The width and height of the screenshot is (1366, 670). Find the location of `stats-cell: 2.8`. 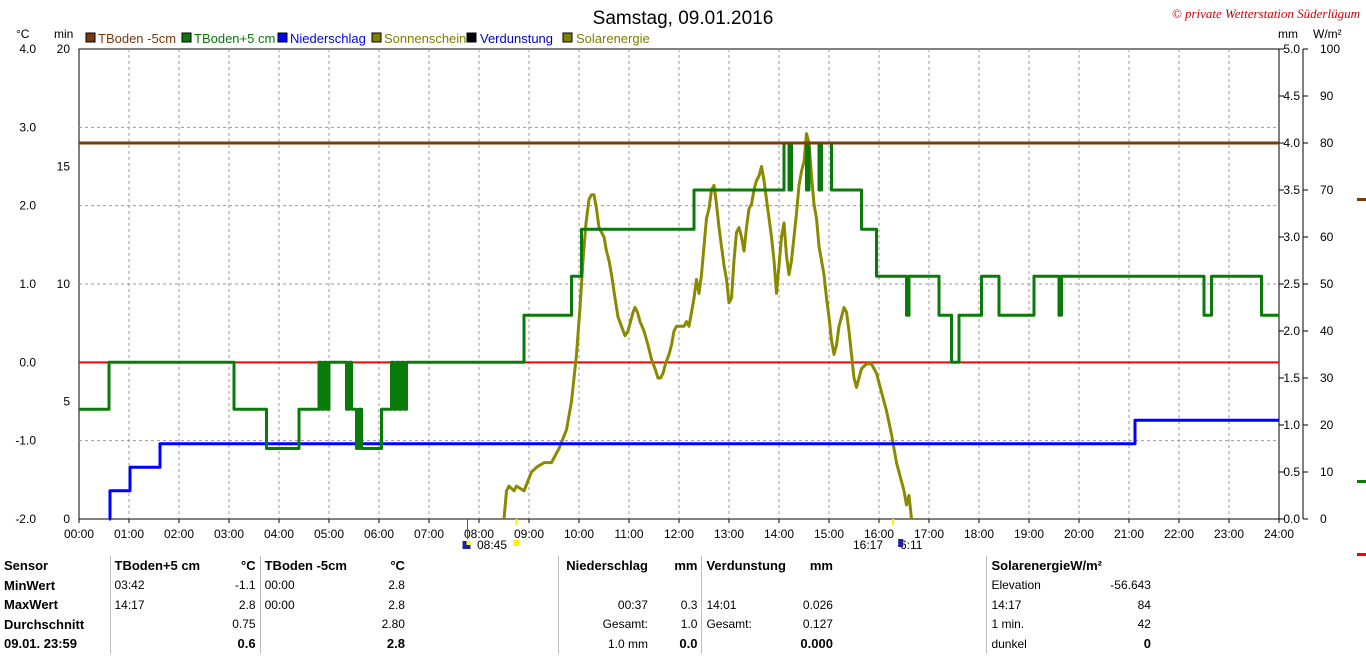

stats-cell: 2.8 is located at coordinates (395, 644).